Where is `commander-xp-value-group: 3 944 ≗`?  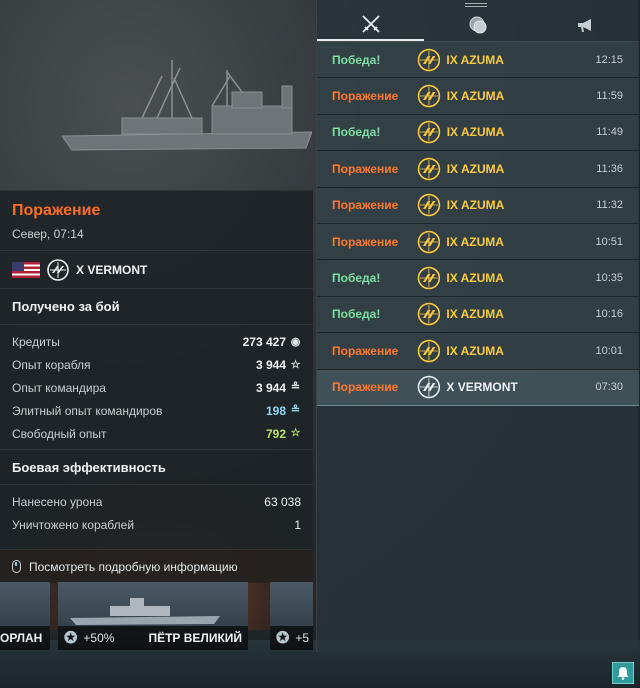
commander-xp-value-group: 3 944 ≗ is located at coordinates (278, 388).